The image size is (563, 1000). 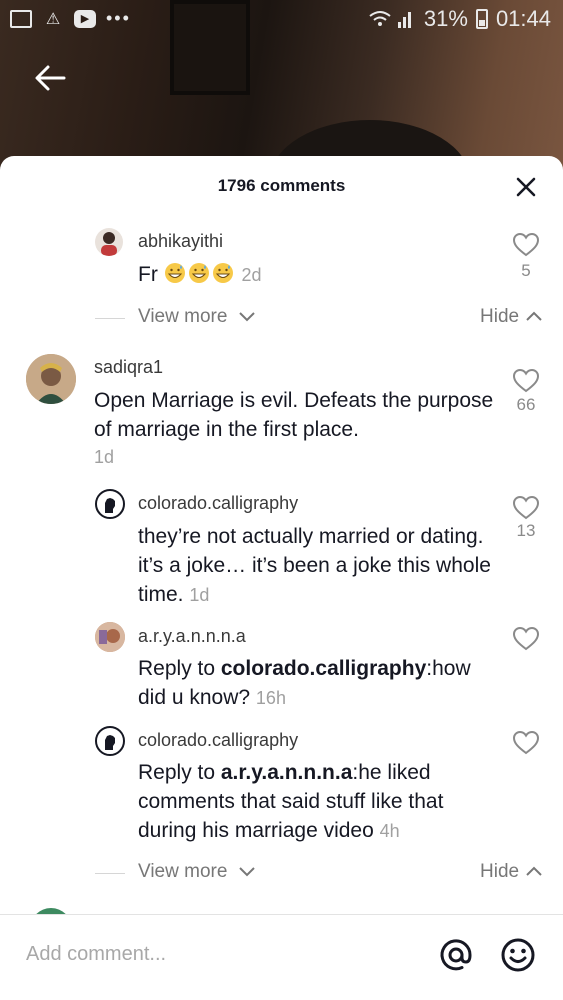 What do you see at coordinates (323, 668) in the screenshot?
I see `reply-mention-link: colorado.calligraphy` at bounding box center [323, 668].